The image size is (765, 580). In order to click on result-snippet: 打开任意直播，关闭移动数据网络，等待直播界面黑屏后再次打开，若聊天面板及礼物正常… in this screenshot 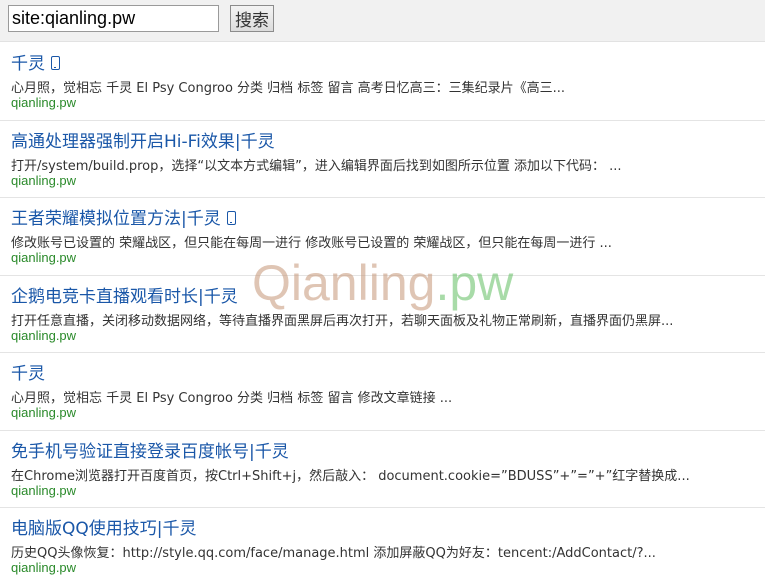, I will do `click(342, 321)`.